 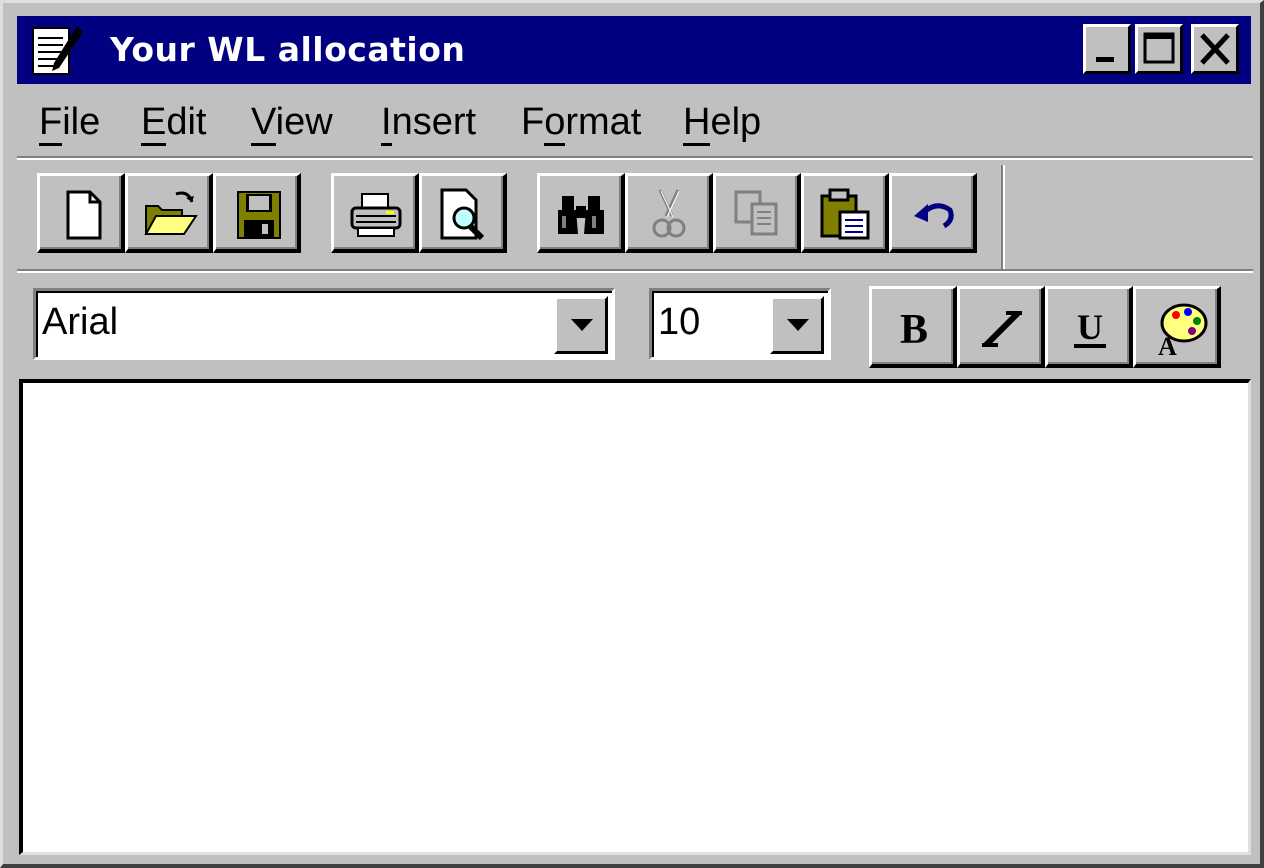 What do you see at coordinates (1183, 331) in the screenshot?
I see `color-palette-icon: A` at bounding box center [1183, 331].